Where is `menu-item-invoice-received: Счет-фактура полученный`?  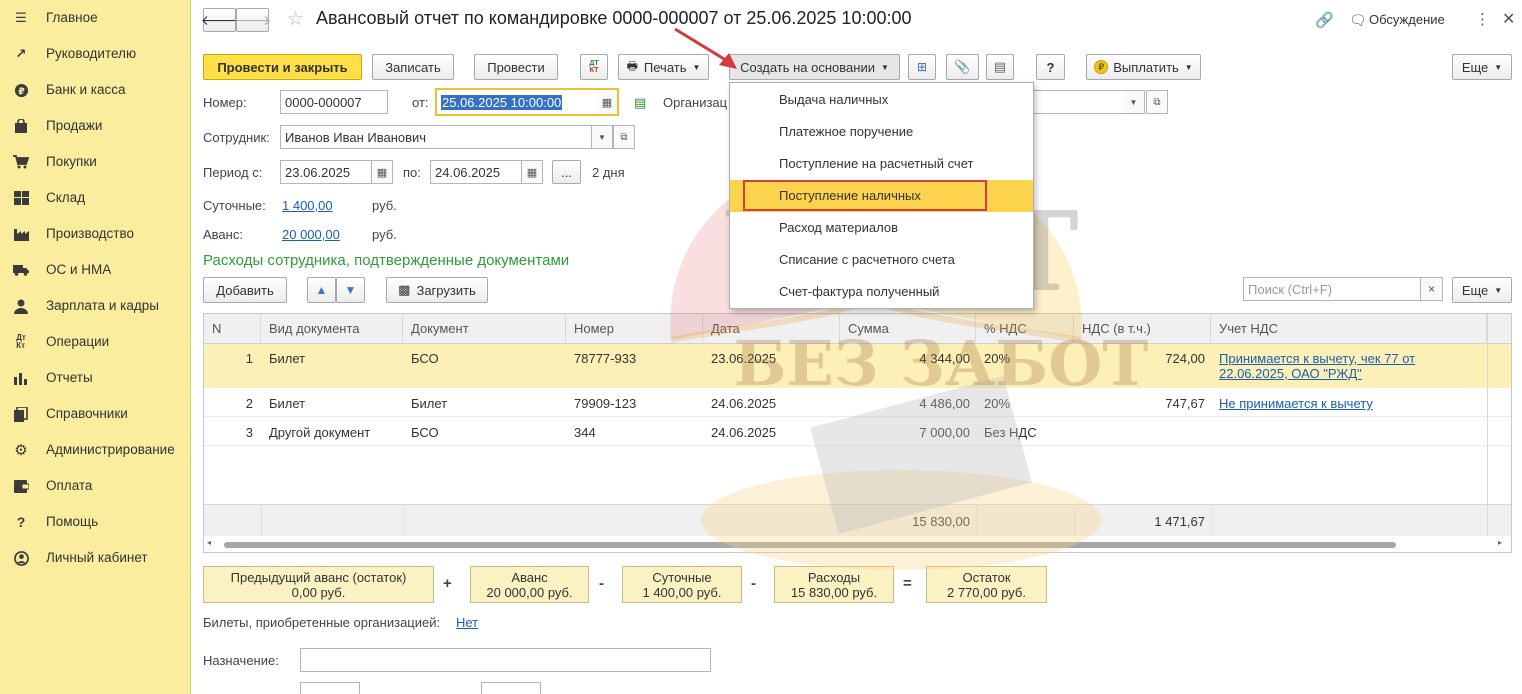
menu-item-invoice-received: Счет-фактура полученный is located at coordinates (881, 292).